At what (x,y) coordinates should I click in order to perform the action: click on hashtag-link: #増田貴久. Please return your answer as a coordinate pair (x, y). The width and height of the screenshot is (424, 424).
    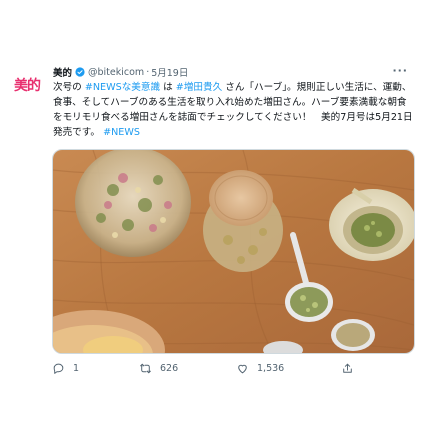
    Looking at the image, I should click on (199, 87).